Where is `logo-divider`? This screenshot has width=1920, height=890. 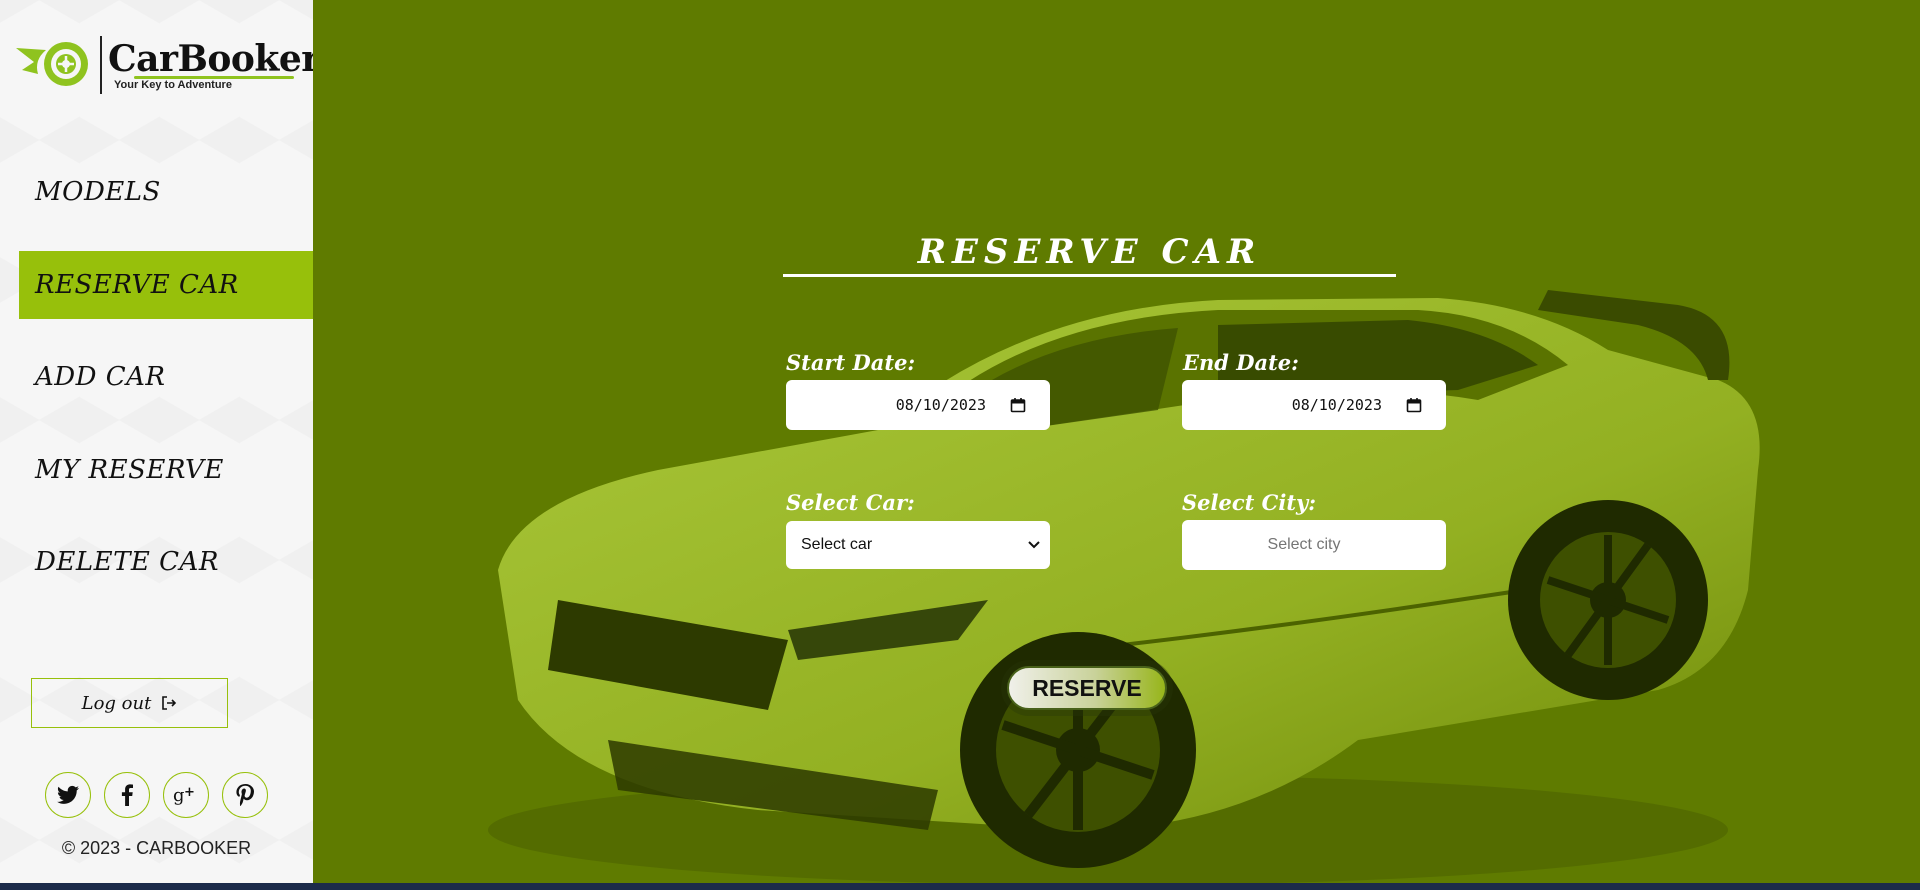
logo-divider is located at coordinates (101, 65).